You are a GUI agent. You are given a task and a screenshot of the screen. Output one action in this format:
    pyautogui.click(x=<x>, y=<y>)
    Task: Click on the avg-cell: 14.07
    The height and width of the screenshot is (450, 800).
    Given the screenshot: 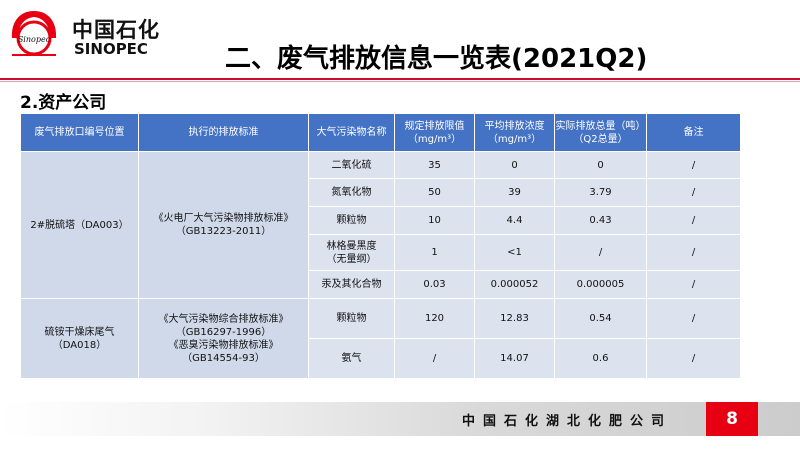 What is the action you would take?
    pyautogui.click(x=514, y=358)
    